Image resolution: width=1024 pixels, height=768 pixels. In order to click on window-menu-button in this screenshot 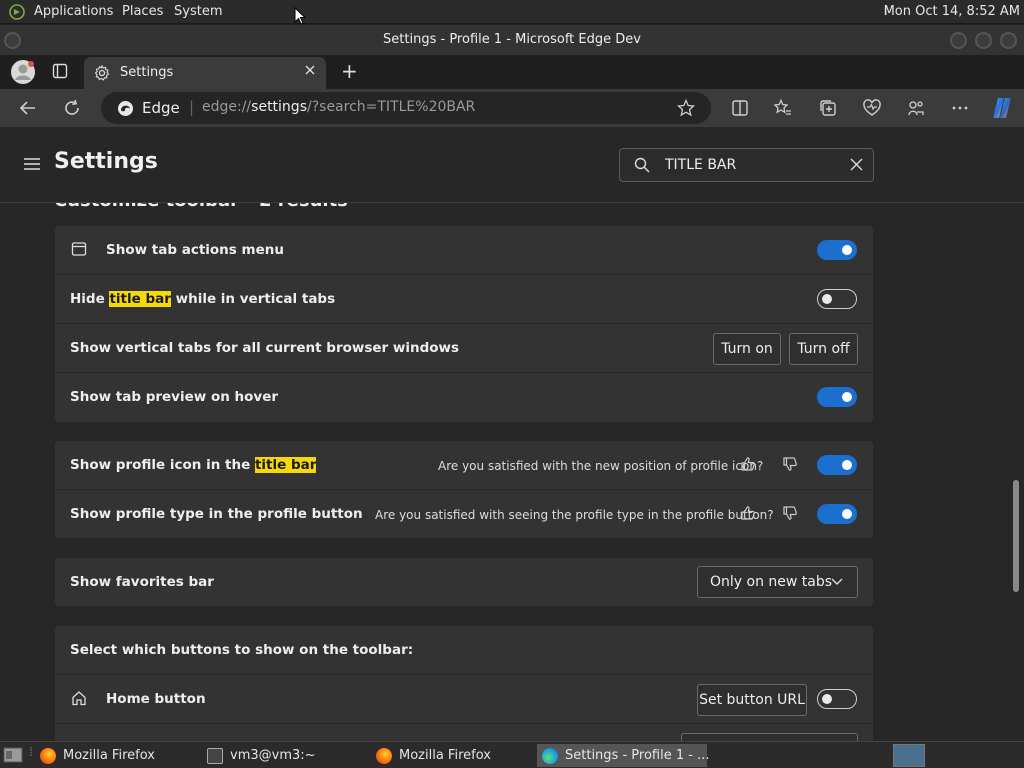, I will do `click(12, 40)`.